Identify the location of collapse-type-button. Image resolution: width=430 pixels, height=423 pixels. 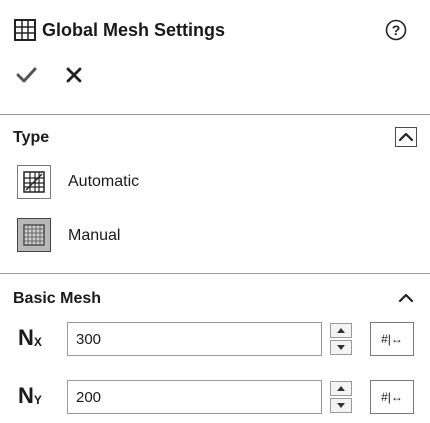
(406, 137).